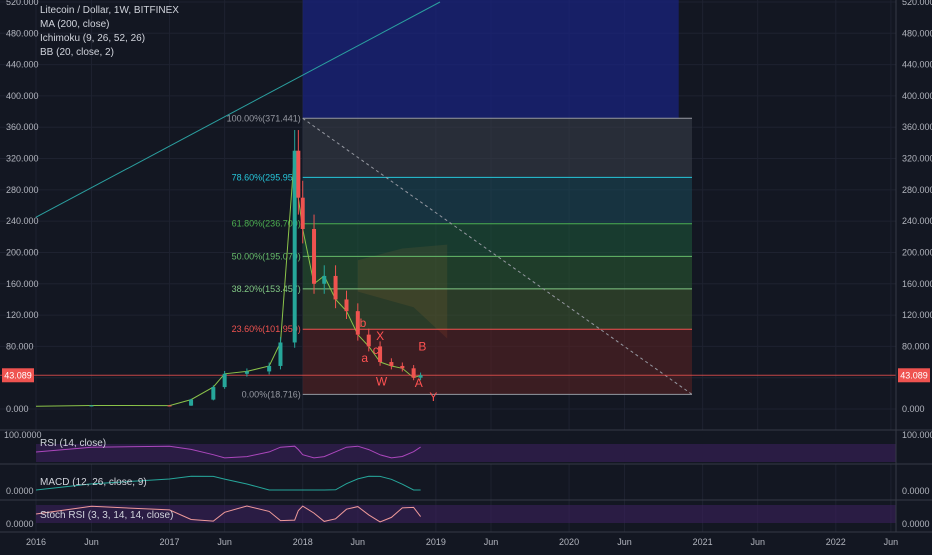 This screenshot has width=932, height=555. What do you see at coordinates (363, 323) in the screenshot?
I see `wave-label: b` at bounding box center [363, 323].